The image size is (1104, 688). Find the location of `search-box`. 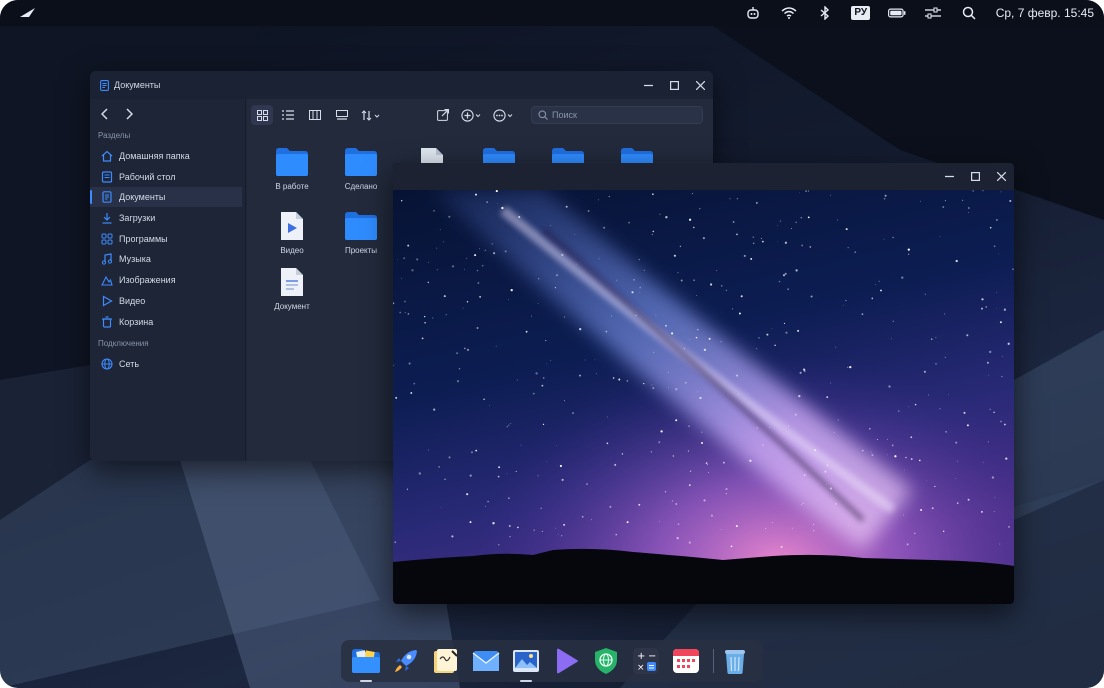

search-box is located at coordinates (617, 115).